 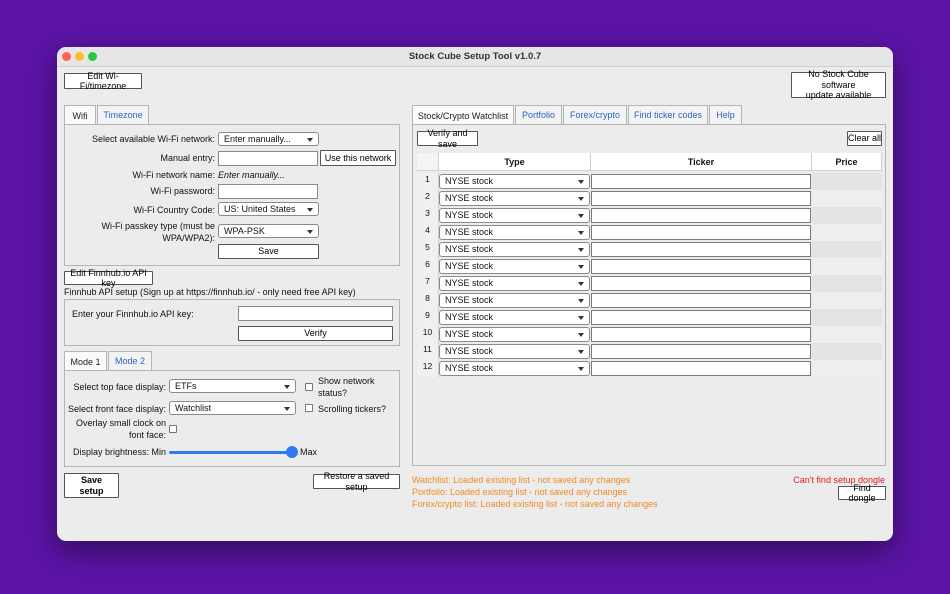 I want to click on title-bar: Stock Cube Setup Tool v1.0.7, so click(x=475, y=57).